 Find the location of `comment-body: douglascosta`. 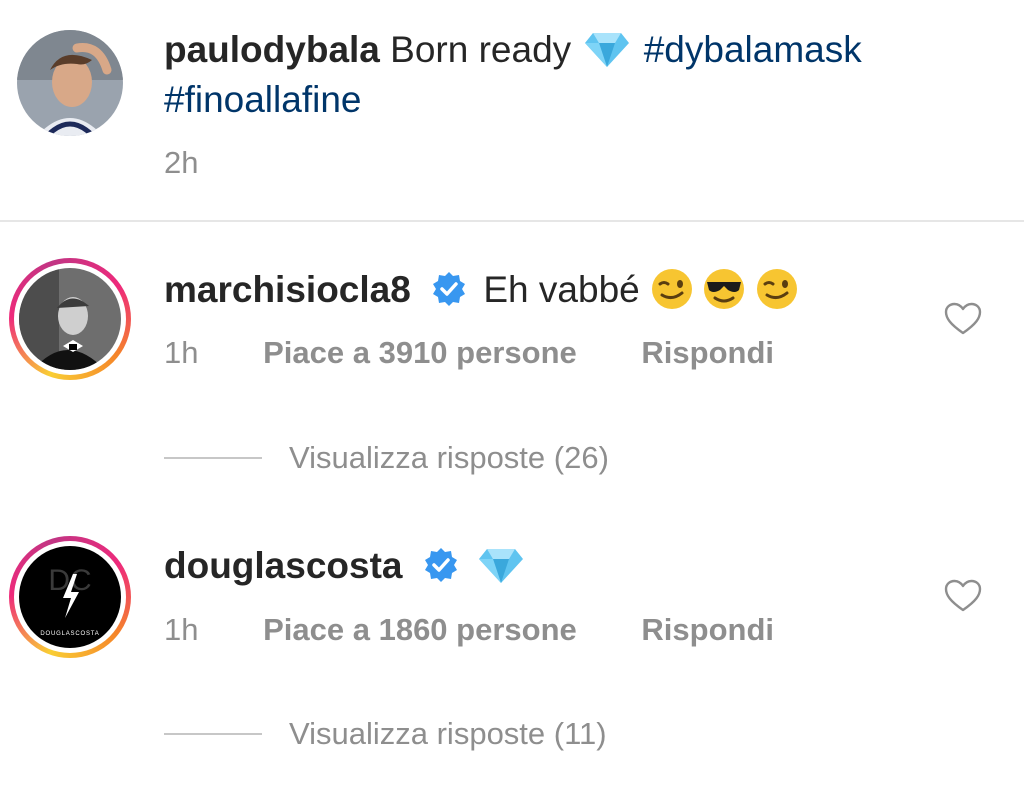

comment-body: douglascosta is located at coordinates (345, 566).